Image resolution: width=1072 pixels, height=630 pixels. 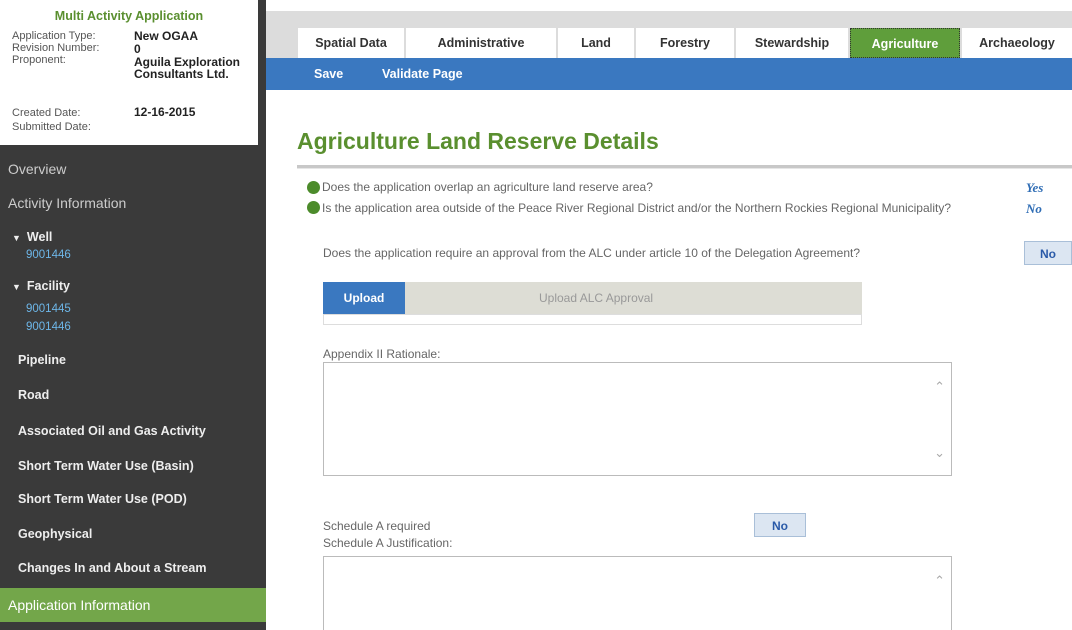 What do you see at coordinates (67, 203) in the screenshot?
I see `nav-activity-information: Activity Information` at bounding box center [67, 203].